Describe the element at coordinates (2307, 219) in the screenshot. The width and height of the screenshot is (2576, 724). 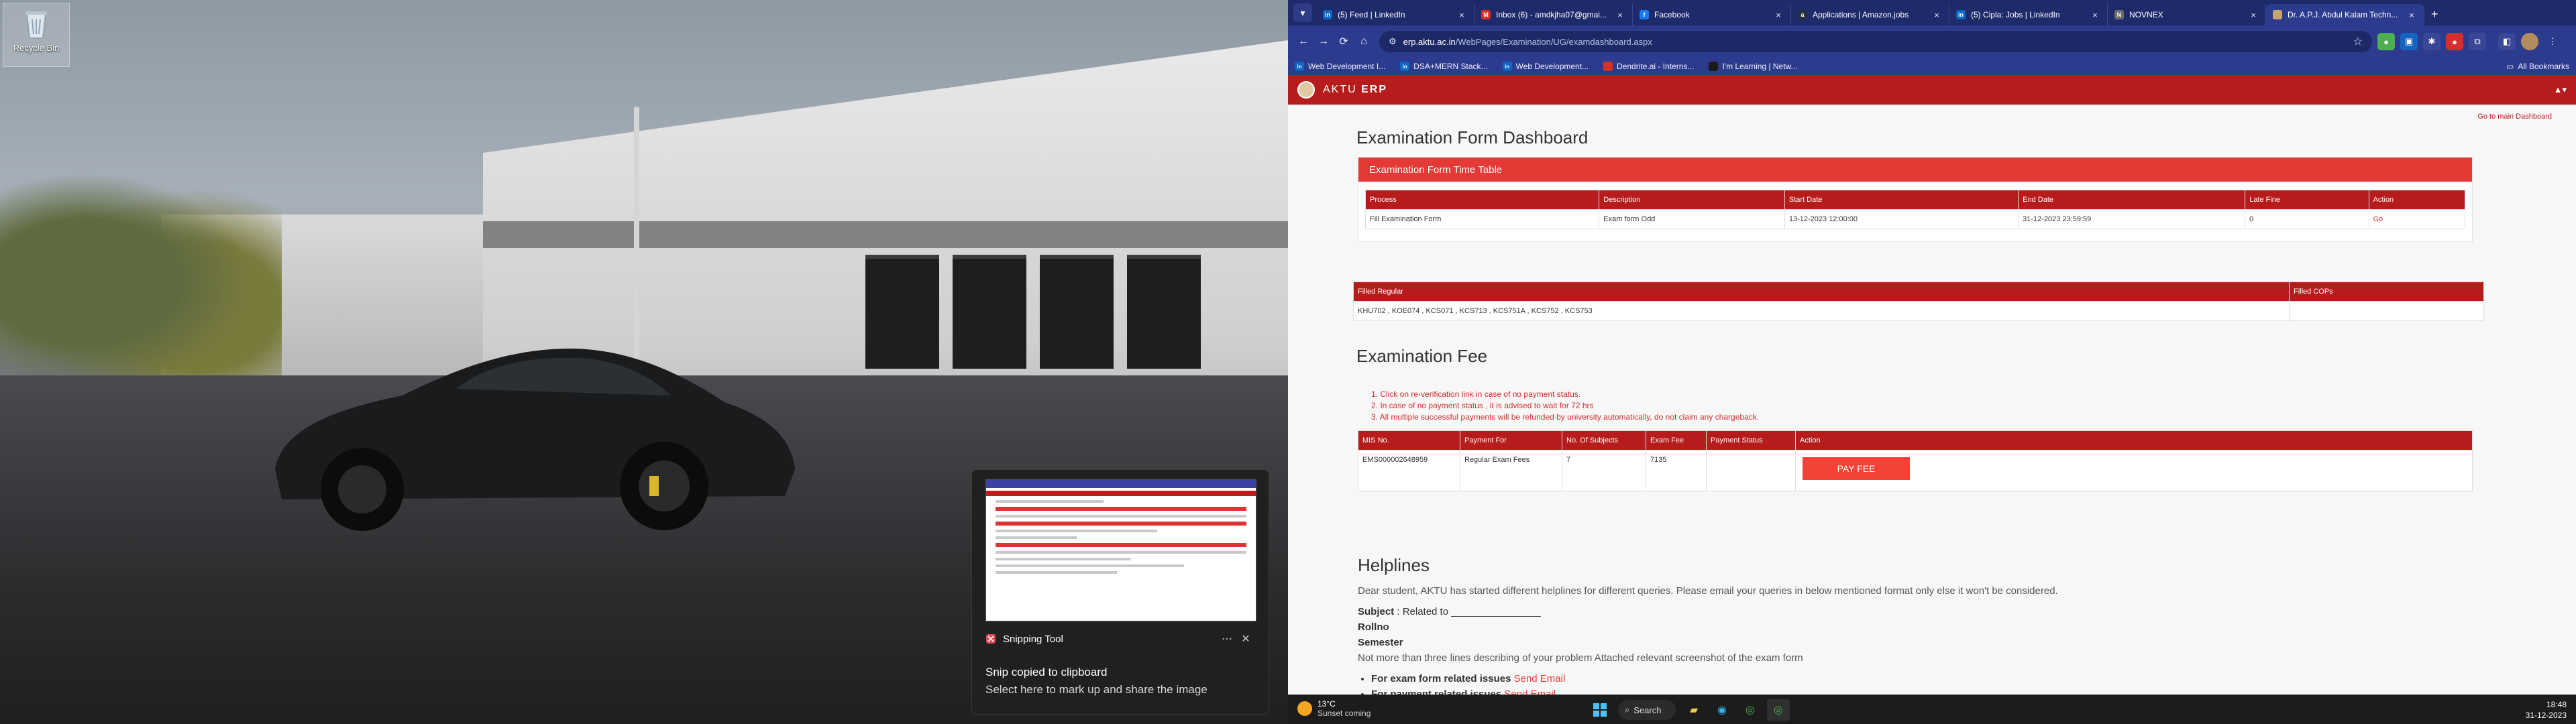
I see `table-cell: 0` at that location.